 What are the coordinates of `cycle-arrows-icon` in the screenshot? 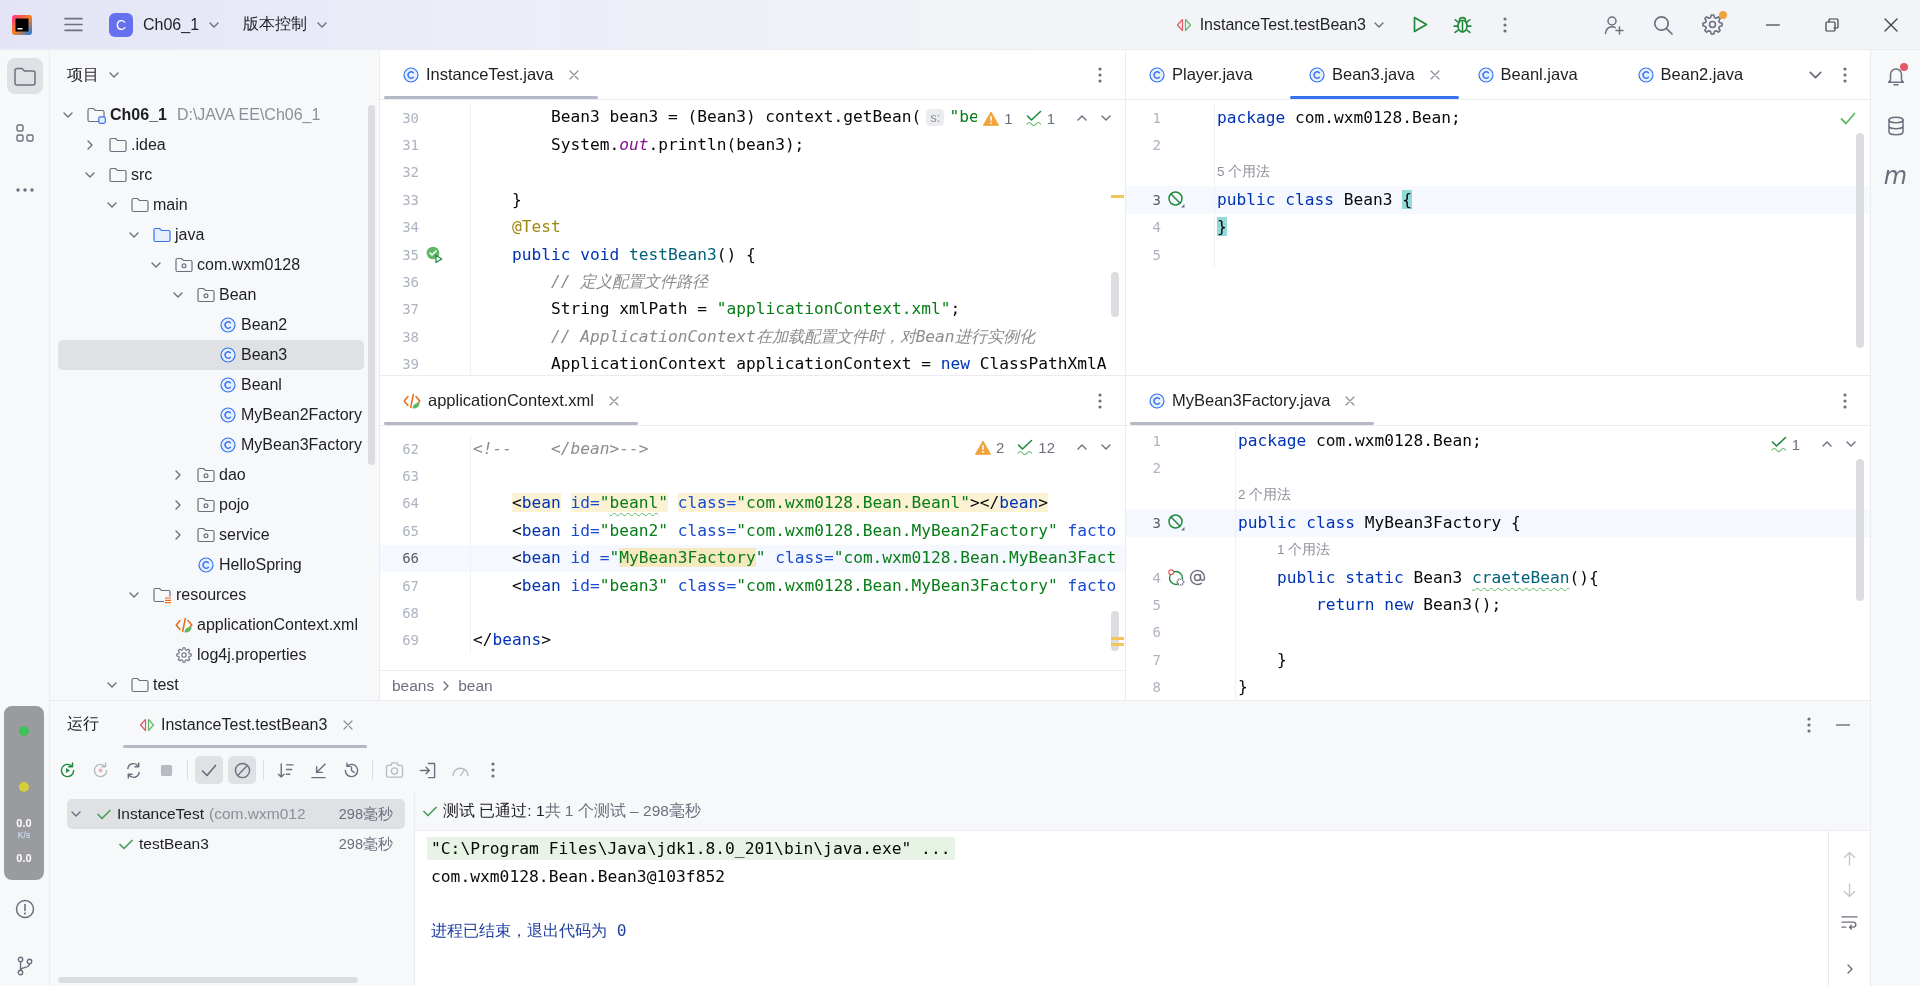 It's located at (133, 770).